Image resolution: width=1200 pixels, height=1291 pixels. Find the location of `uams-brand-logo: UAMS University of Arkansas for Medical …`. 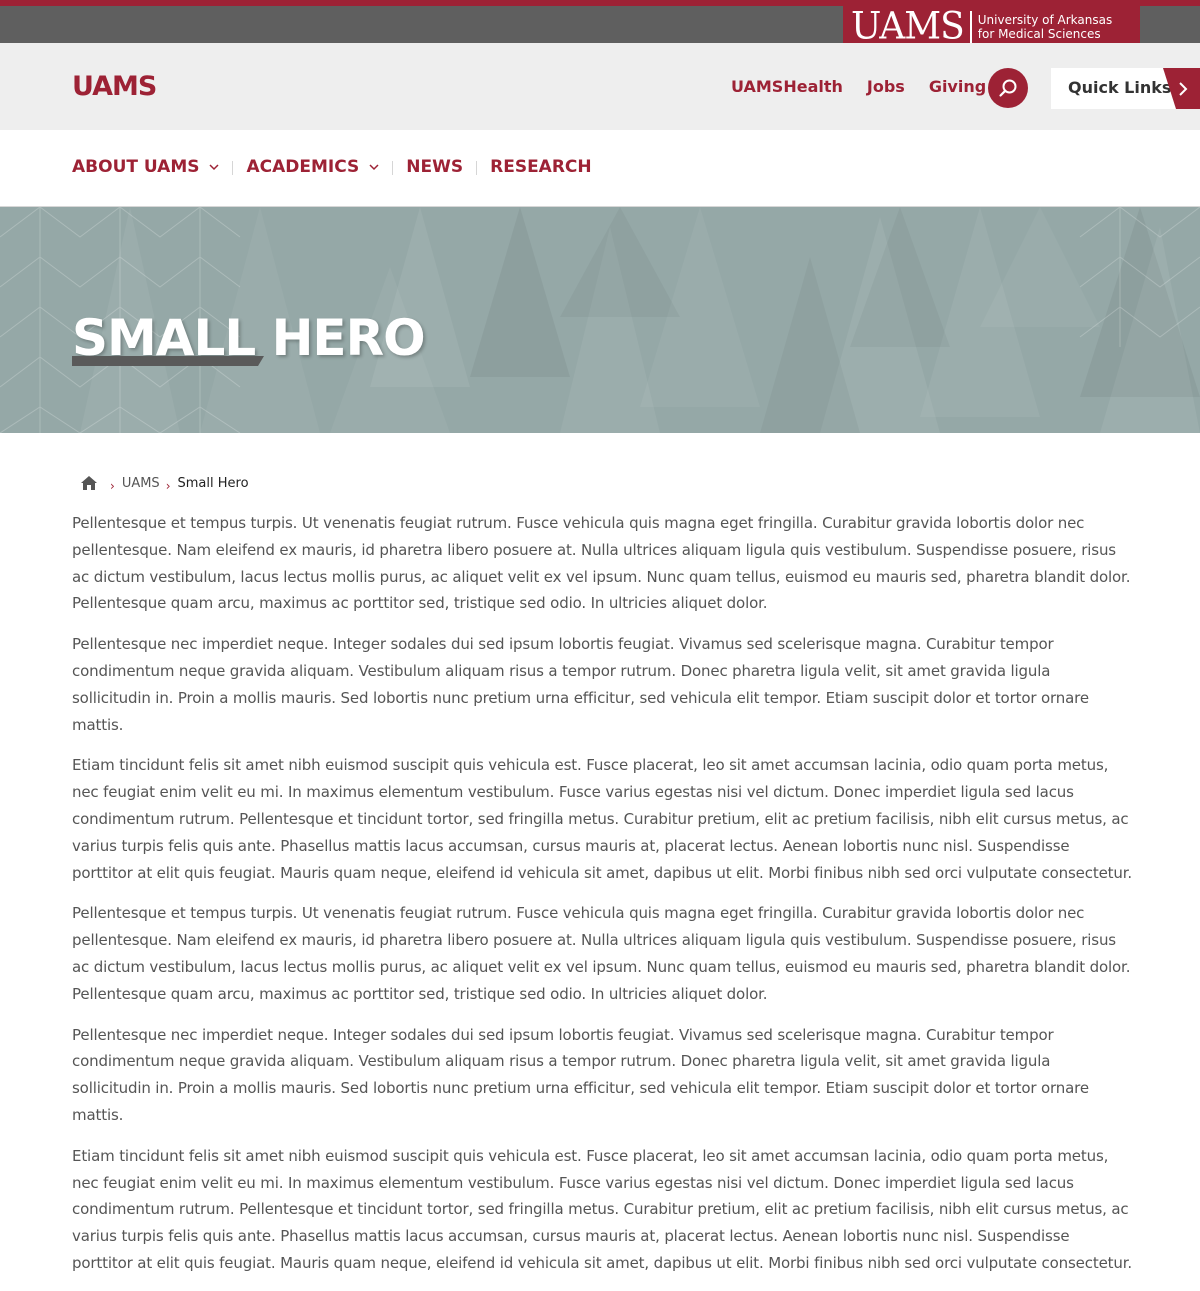

uams-brand-logo: UAMS University of Arkansas for Medical … is located at coordinates (991, 27).